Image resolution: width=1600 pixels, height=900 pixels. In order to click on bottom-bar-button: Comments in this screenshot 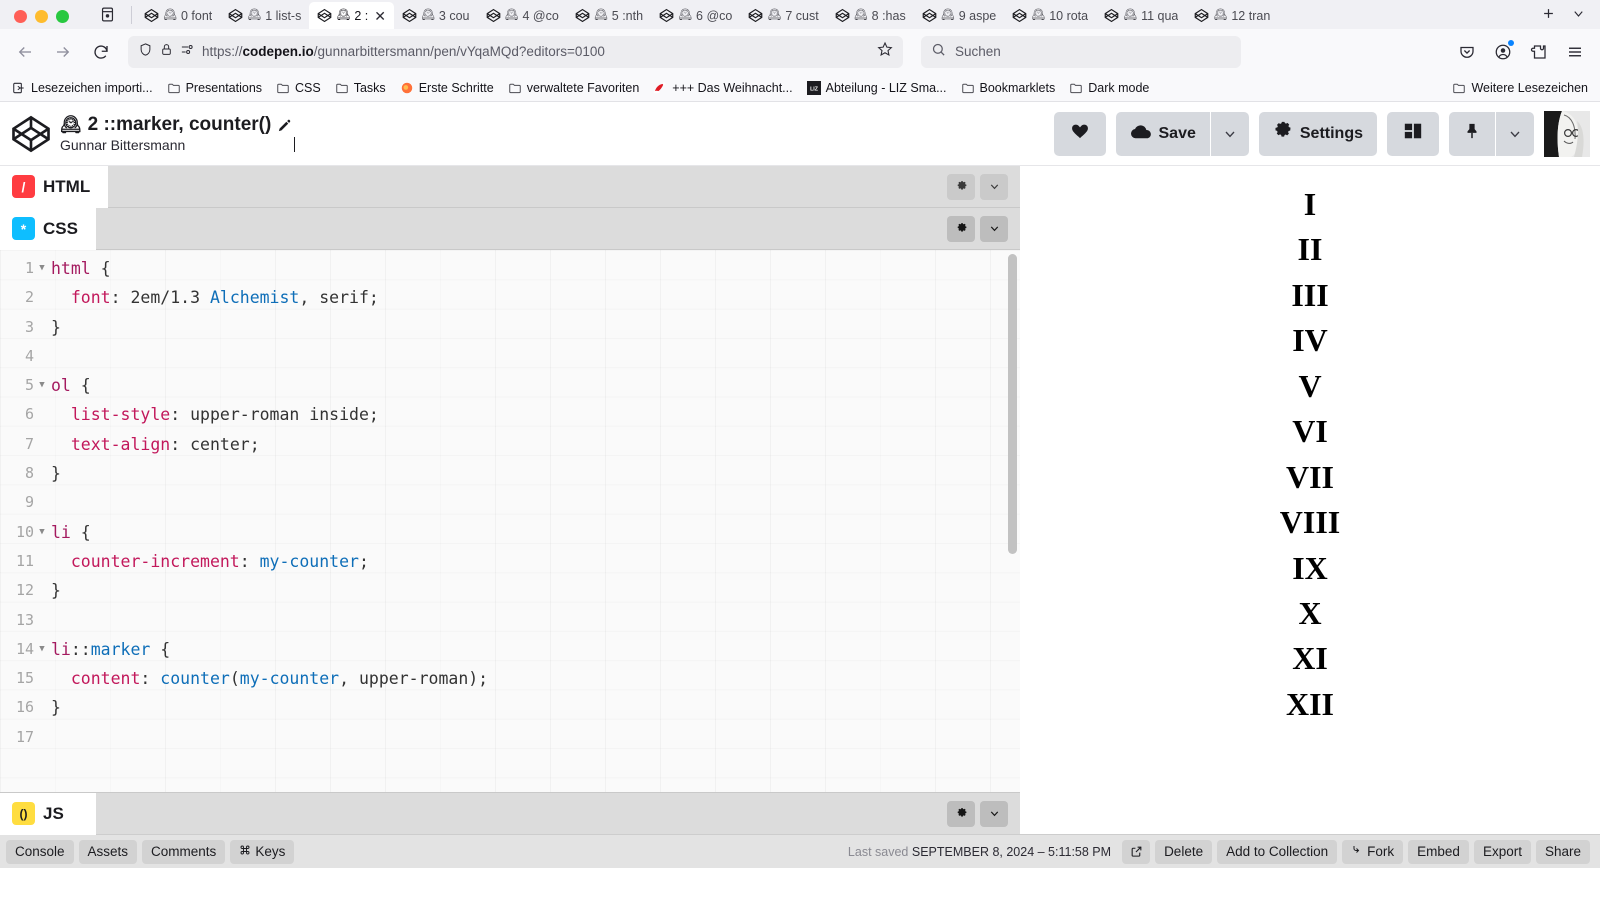, I will do `click(184, 851)`.